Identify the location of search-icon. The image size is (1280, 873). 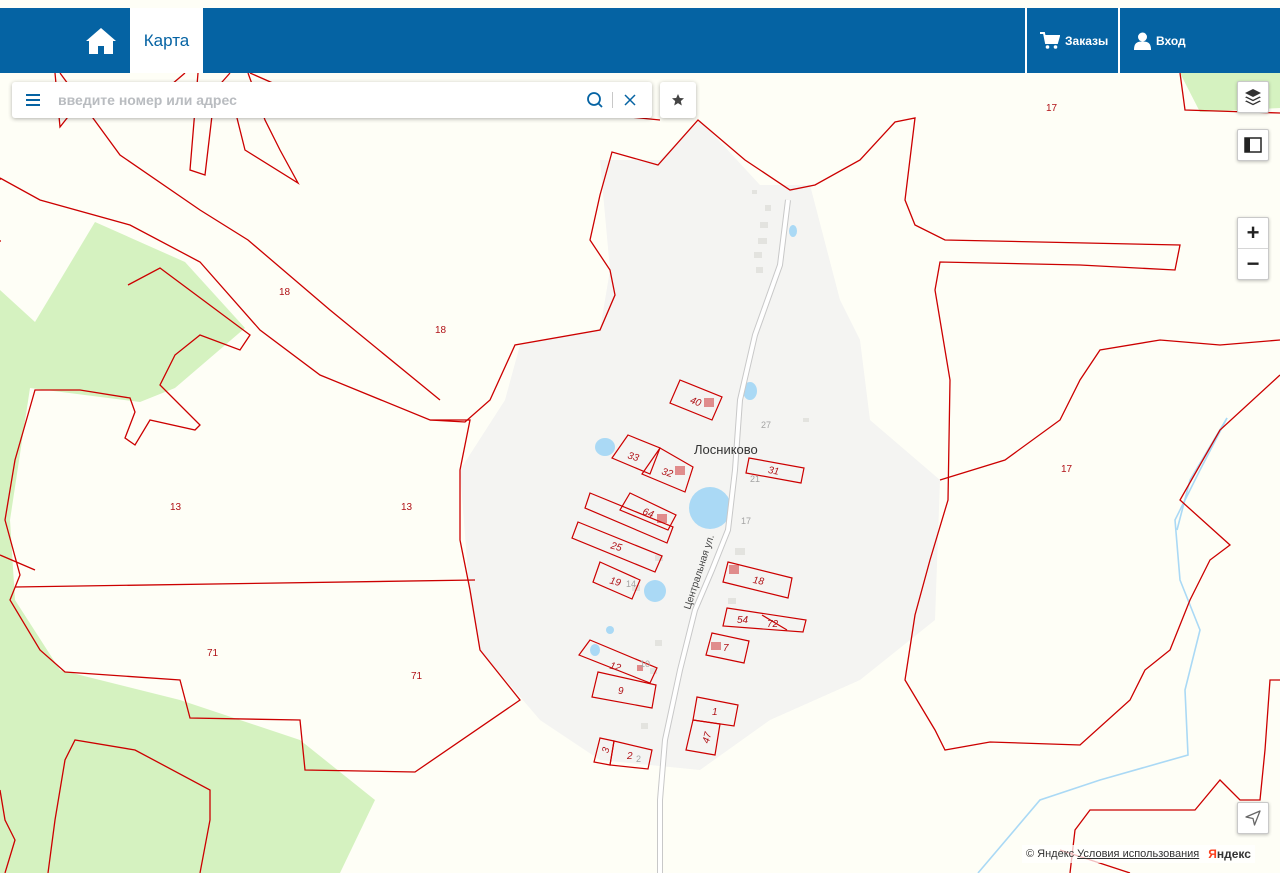
(595, 100).